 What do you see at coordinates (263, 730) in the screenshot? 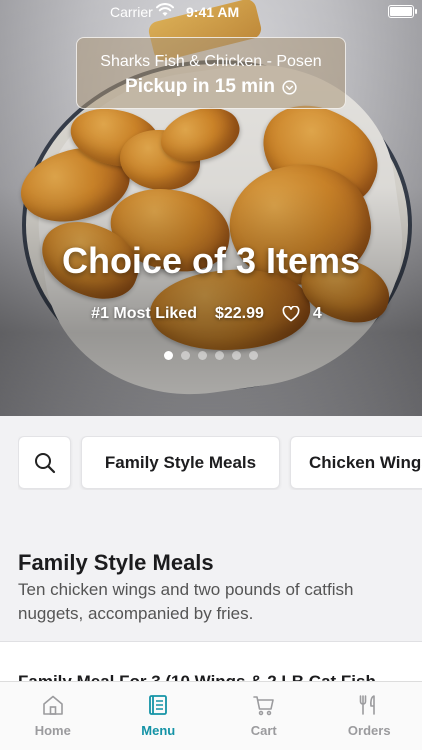
I see `tab-cart-label: Cart` at bounding box center [263, 730].